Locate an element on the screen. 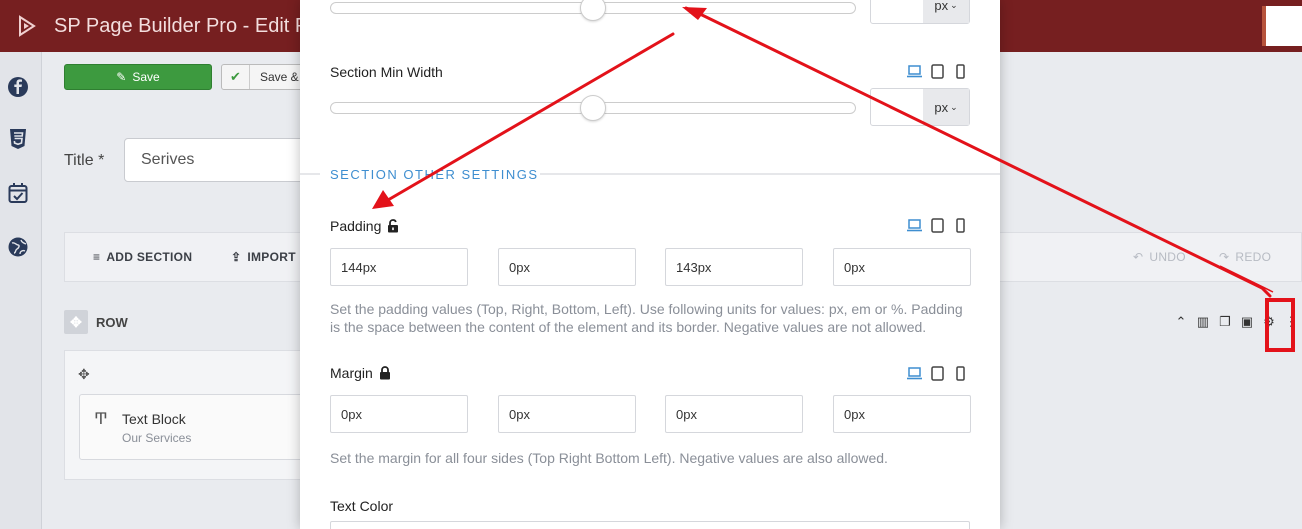 Image resolution: width=1302 pixels, height=529 pixels. unlock-icon is located at coordinates (393, 226).